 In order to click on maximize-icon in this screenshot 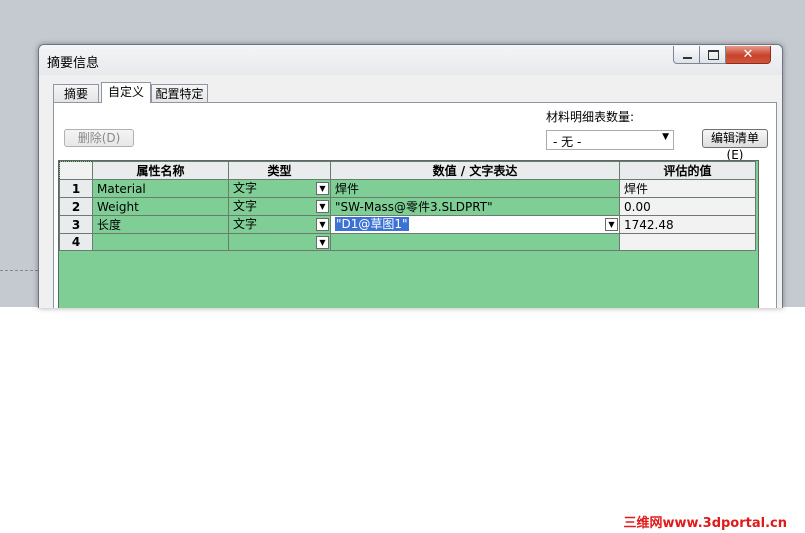, I will do `click(713, 55)`.